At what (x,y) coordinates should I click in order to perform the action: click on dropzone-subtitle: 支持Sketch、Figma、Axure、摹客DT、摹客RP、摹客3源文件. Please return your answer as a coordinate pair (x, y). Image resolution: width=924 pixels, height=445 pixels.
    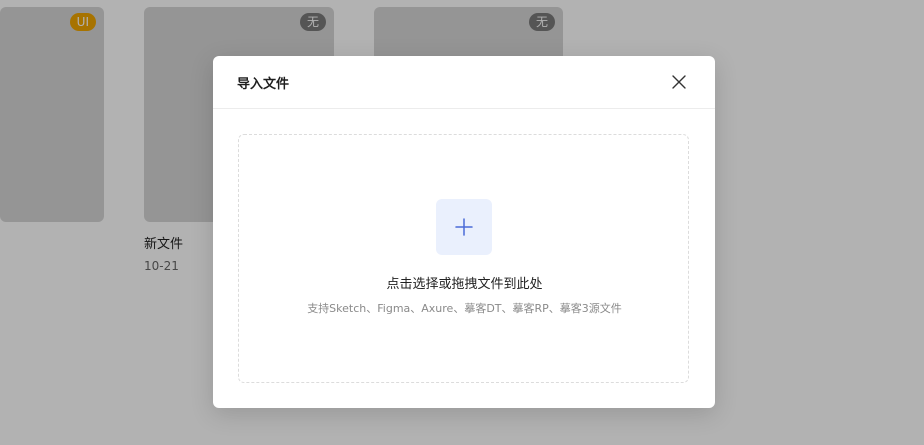
    Looking at the image, I should click on (464, 308).